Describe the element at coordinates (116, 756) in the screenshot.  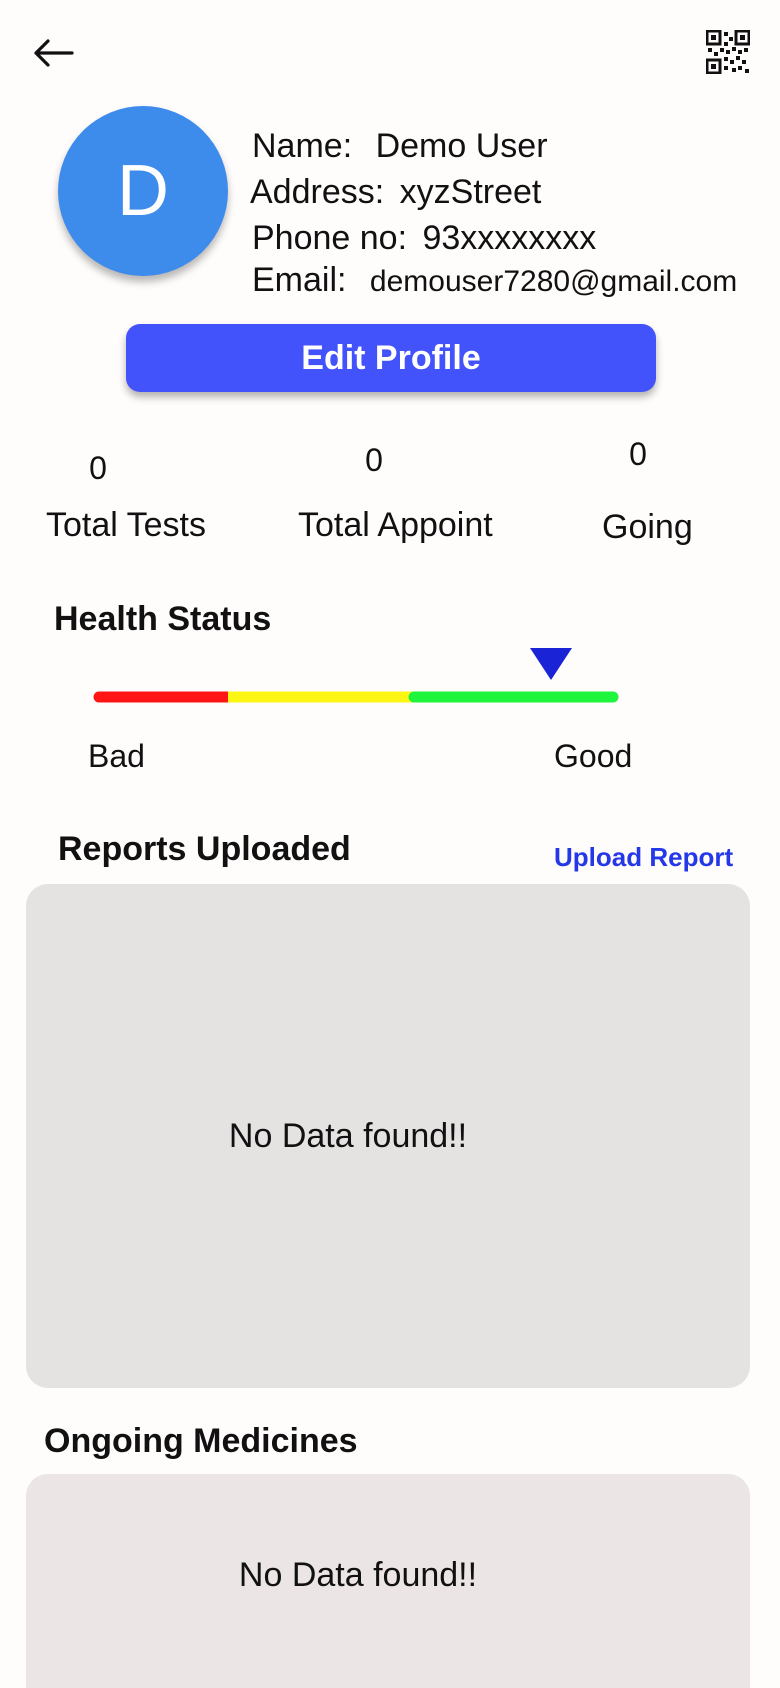
I see `health-bad-label: Bad` at that location.